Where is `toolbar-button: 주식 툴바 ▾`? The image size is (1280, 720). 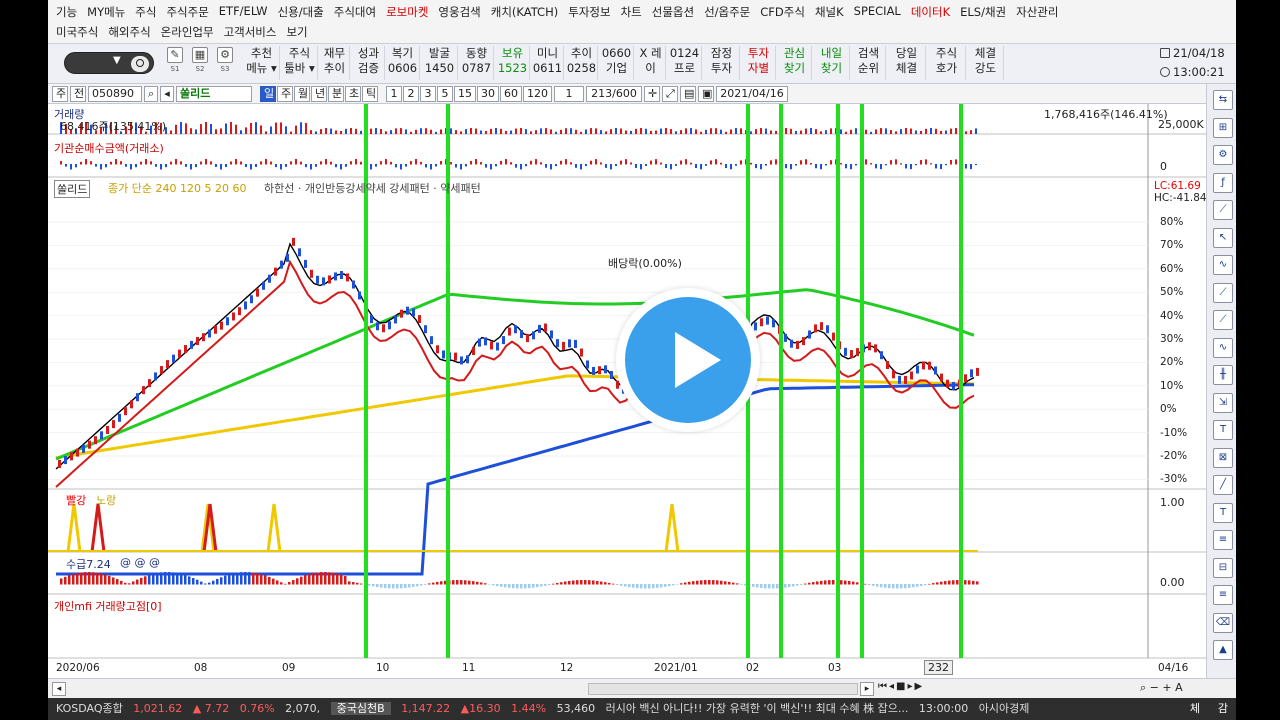 toolbar-button: 주식 툴바 ▾ is located at coordinates (300, 63).